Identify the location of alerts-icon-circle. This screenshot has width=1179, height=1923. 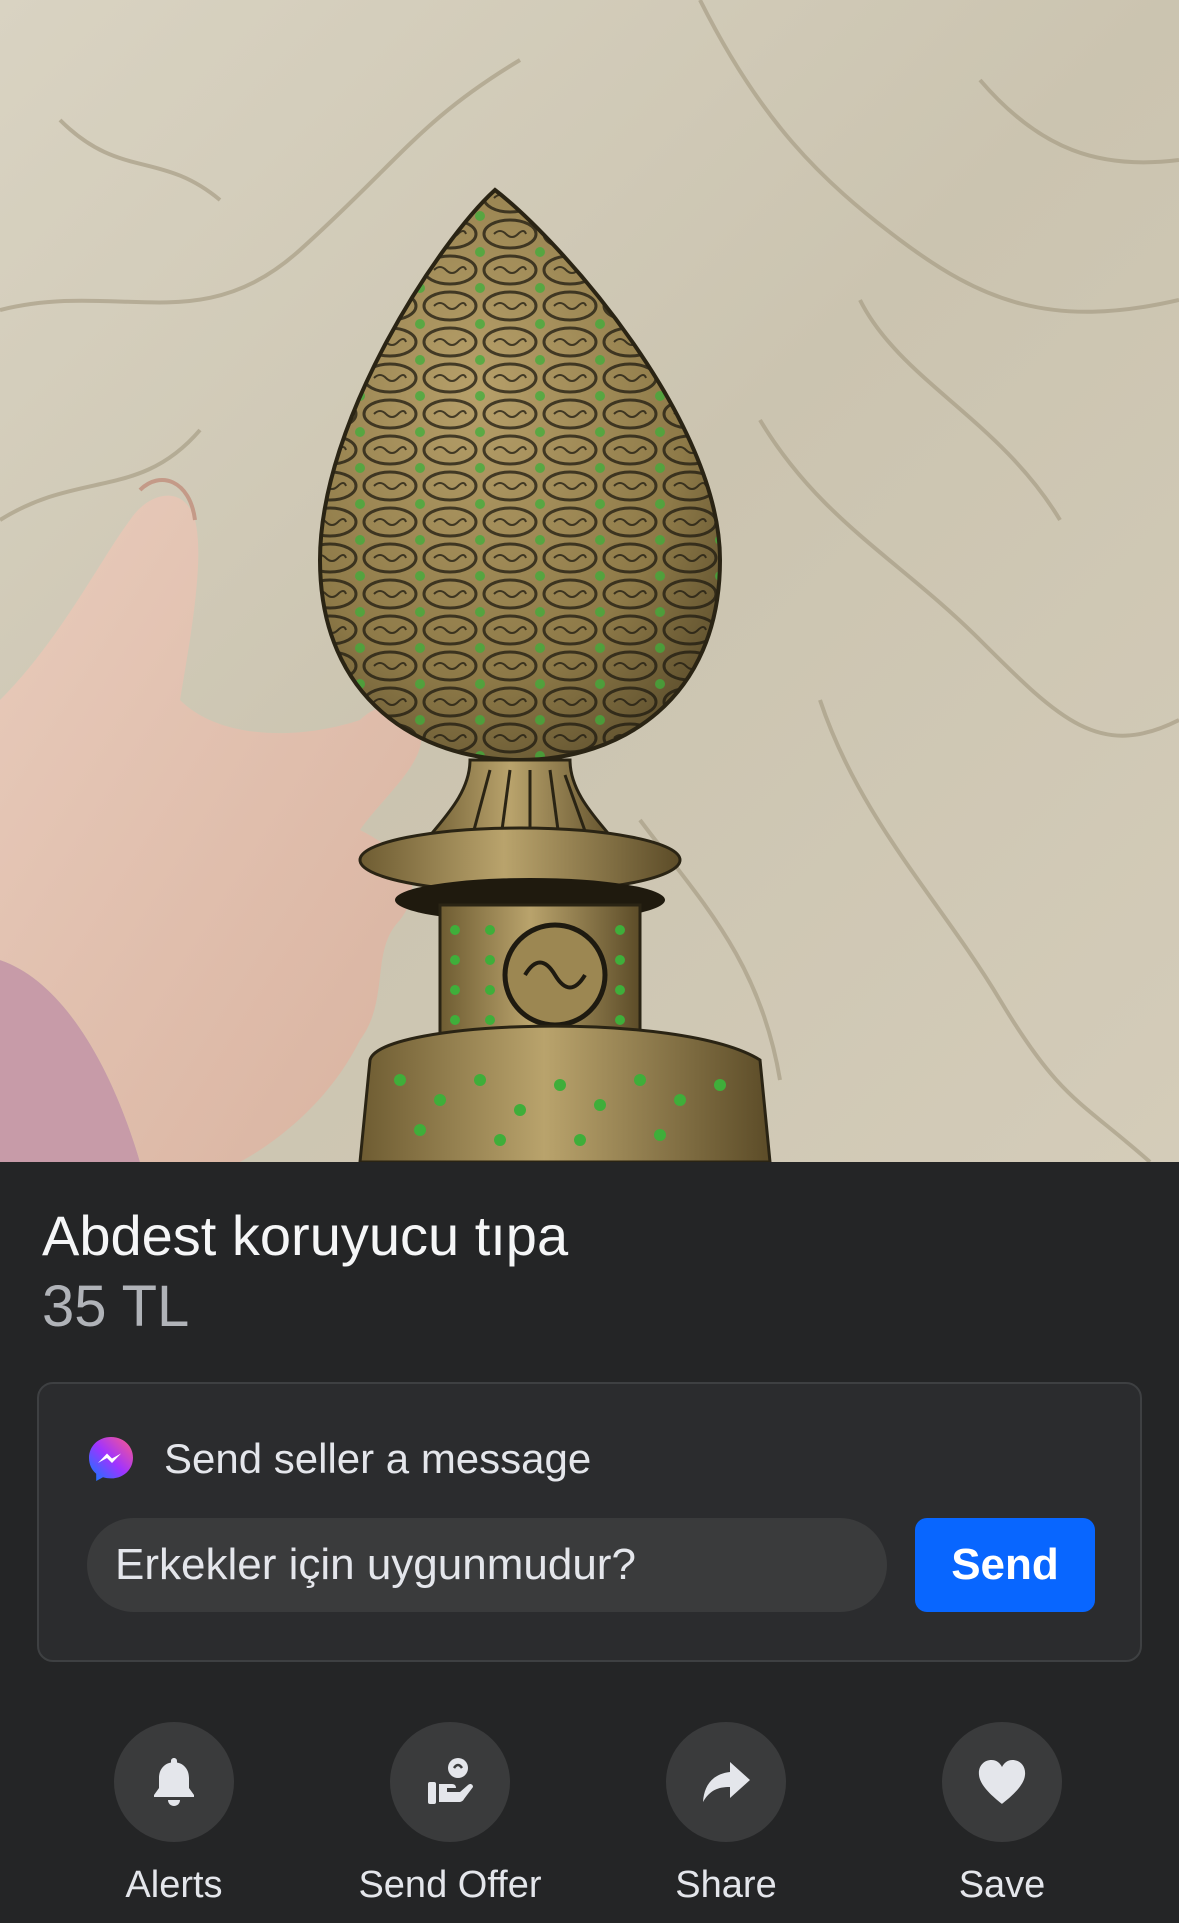
(174, 1782).